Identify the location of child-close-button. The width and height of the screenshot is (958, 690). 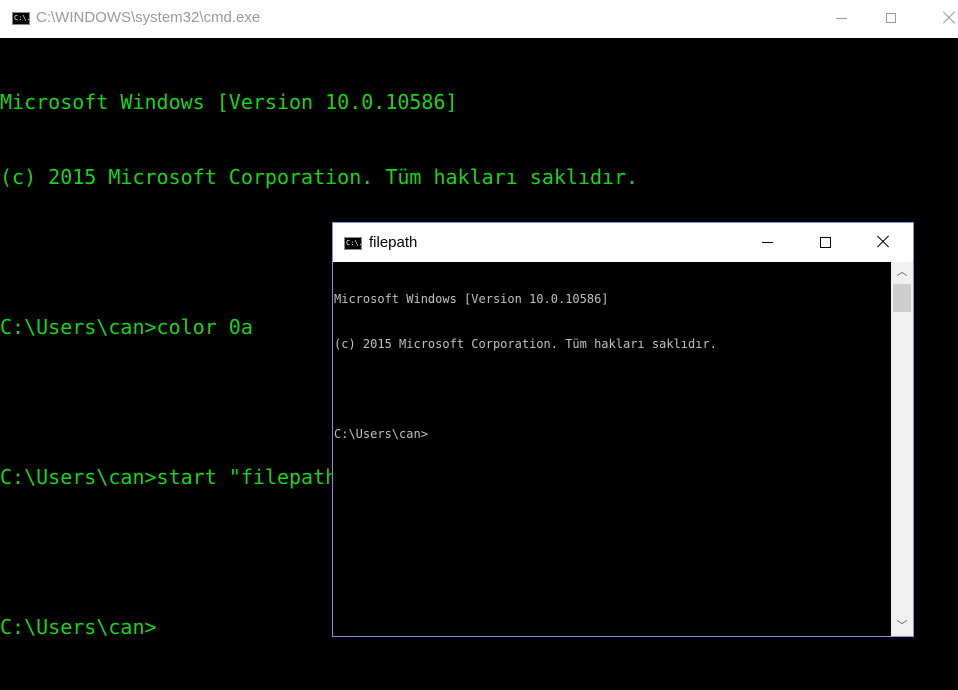
(884, 242).